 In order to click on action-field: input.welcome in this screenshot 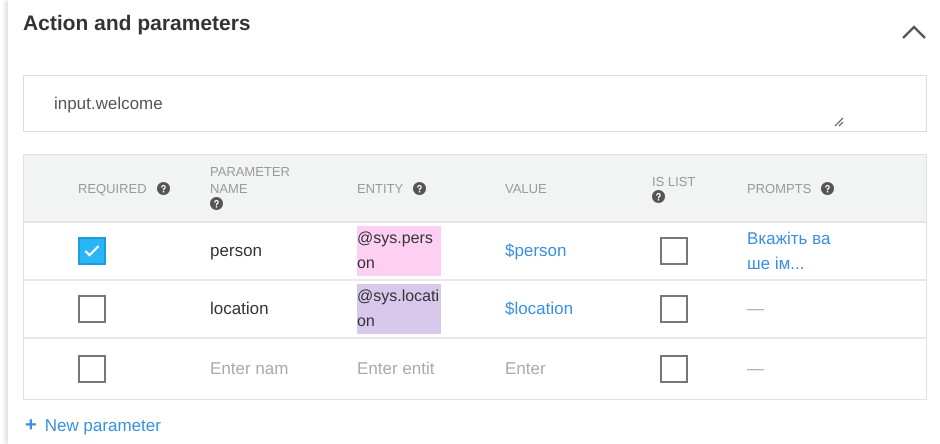, I will do `click(475, 103)`.